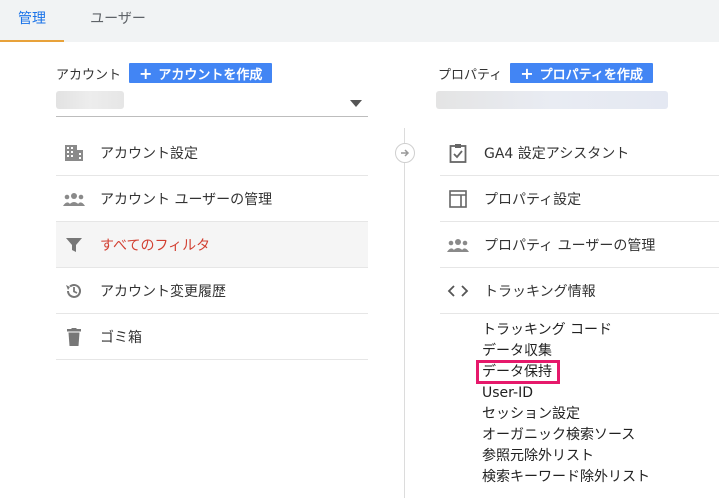 The width and height of the screenshot is (719, 498). I want to click on menu-label: プロパティ ユーザーの管理, so click(570, 245).